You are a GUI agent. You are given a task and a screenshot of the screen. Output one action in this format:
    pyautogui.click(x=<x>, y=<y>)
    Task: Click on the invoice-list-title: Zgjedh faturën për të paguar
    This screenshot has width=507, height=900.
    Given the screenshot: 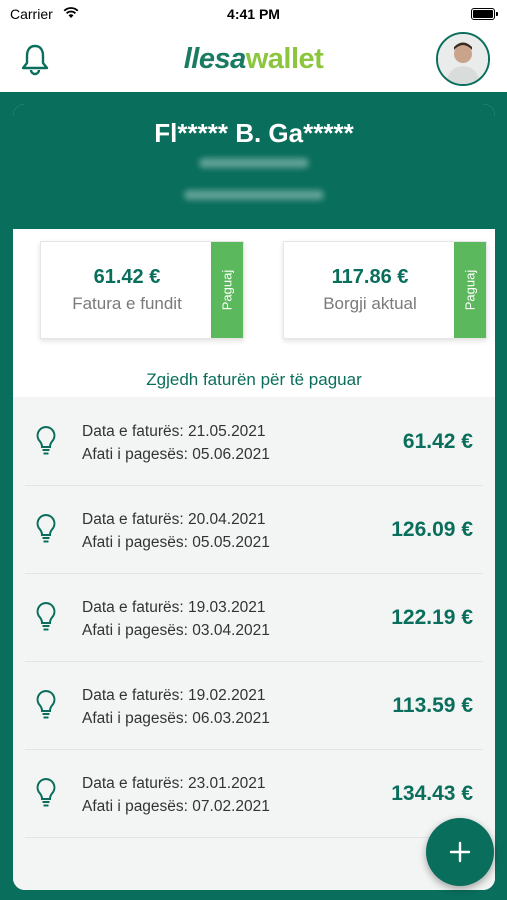 What is the action you would take?
    pyautogui.click(x=254, y=379)
    